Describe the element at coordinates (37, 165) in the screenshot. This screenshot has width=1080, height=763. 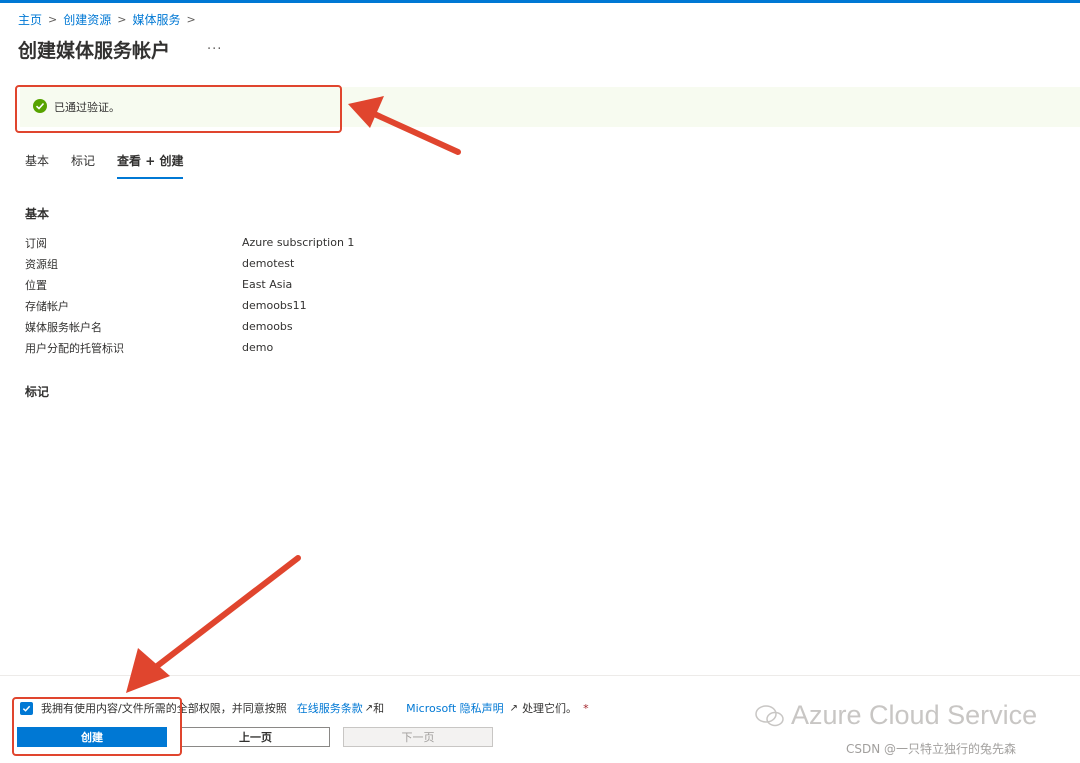
I see `tab-basics: 基本` at that location.